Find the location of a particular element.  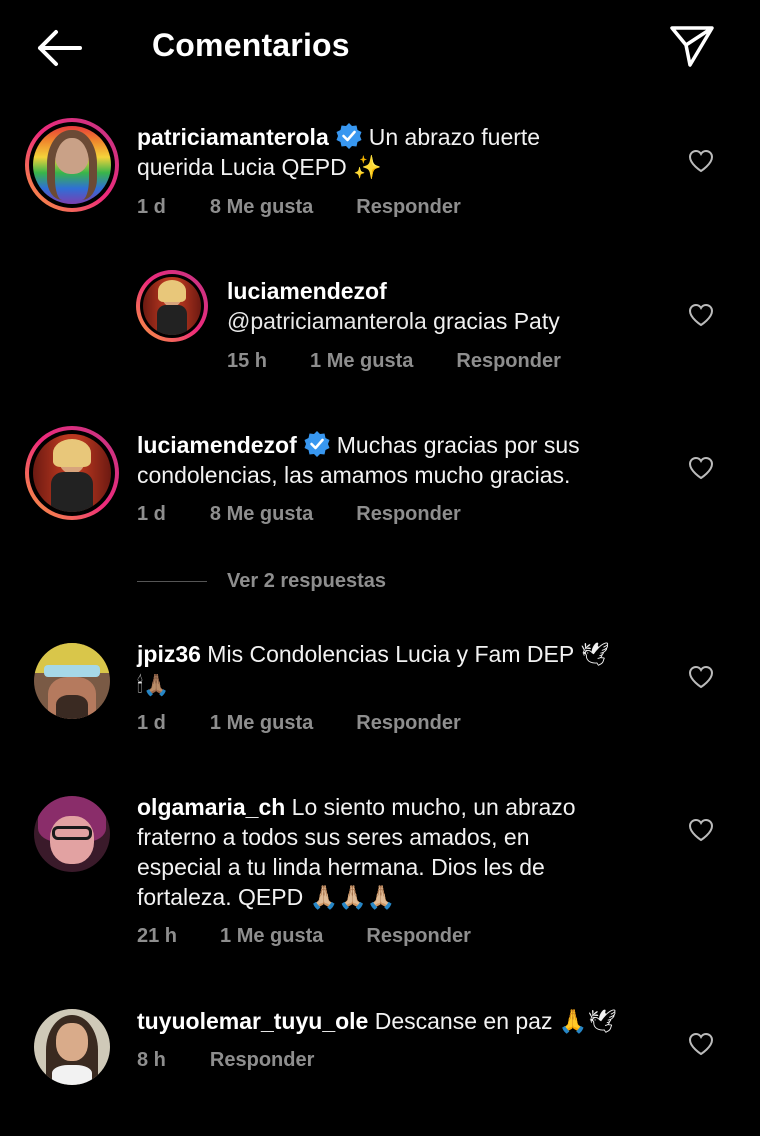

comment-meta: 21 h 1 Me gusta Responder is located at coordinates (325, 936).